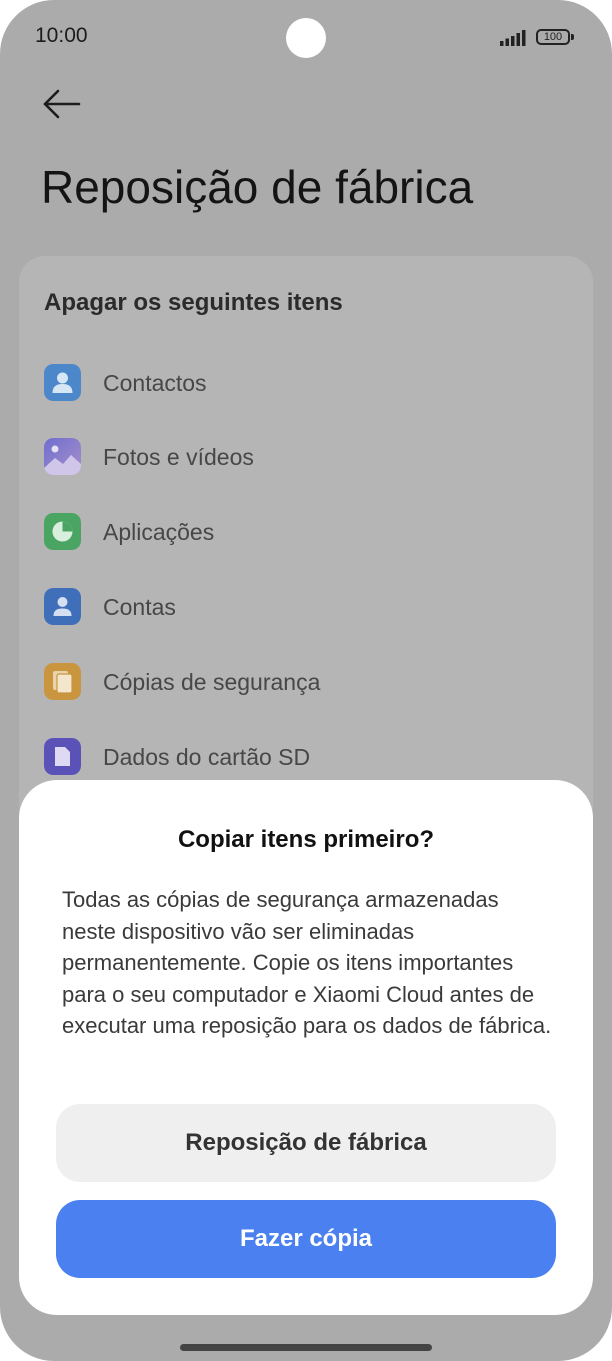 The width and height of the screenshot is (612, 1361). I want to click on card-title: Apagar os seguintes itens, so click(193, 302).